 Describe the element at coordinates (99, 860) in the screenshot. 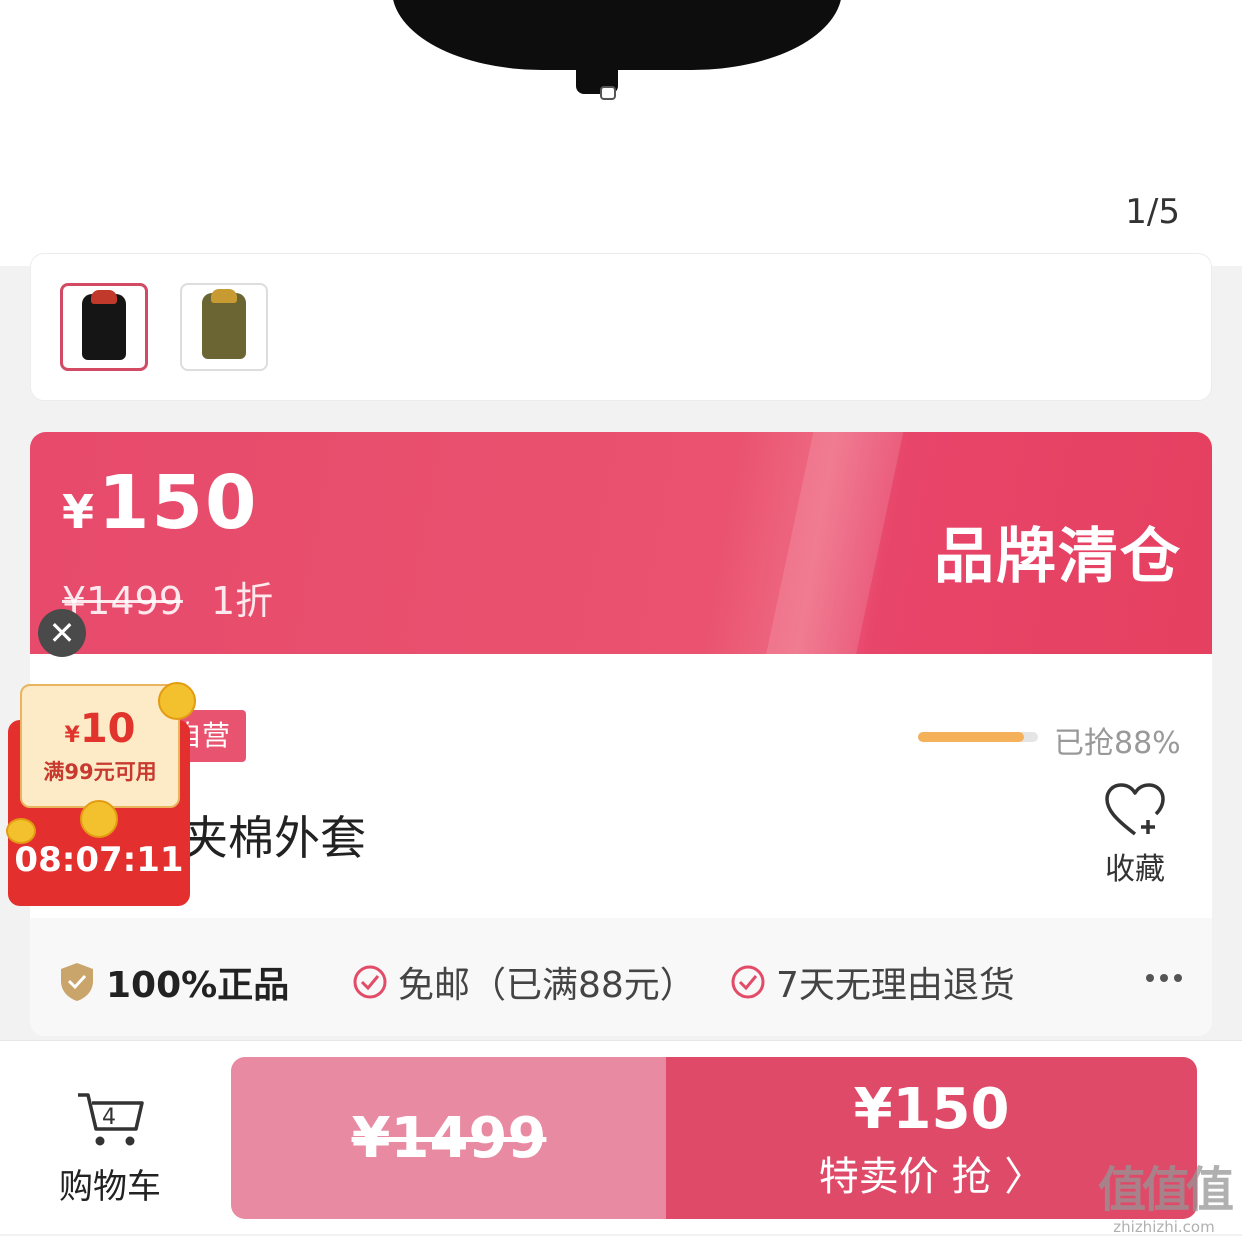

I see `coupon-countdown: 08:07:11` at that location.